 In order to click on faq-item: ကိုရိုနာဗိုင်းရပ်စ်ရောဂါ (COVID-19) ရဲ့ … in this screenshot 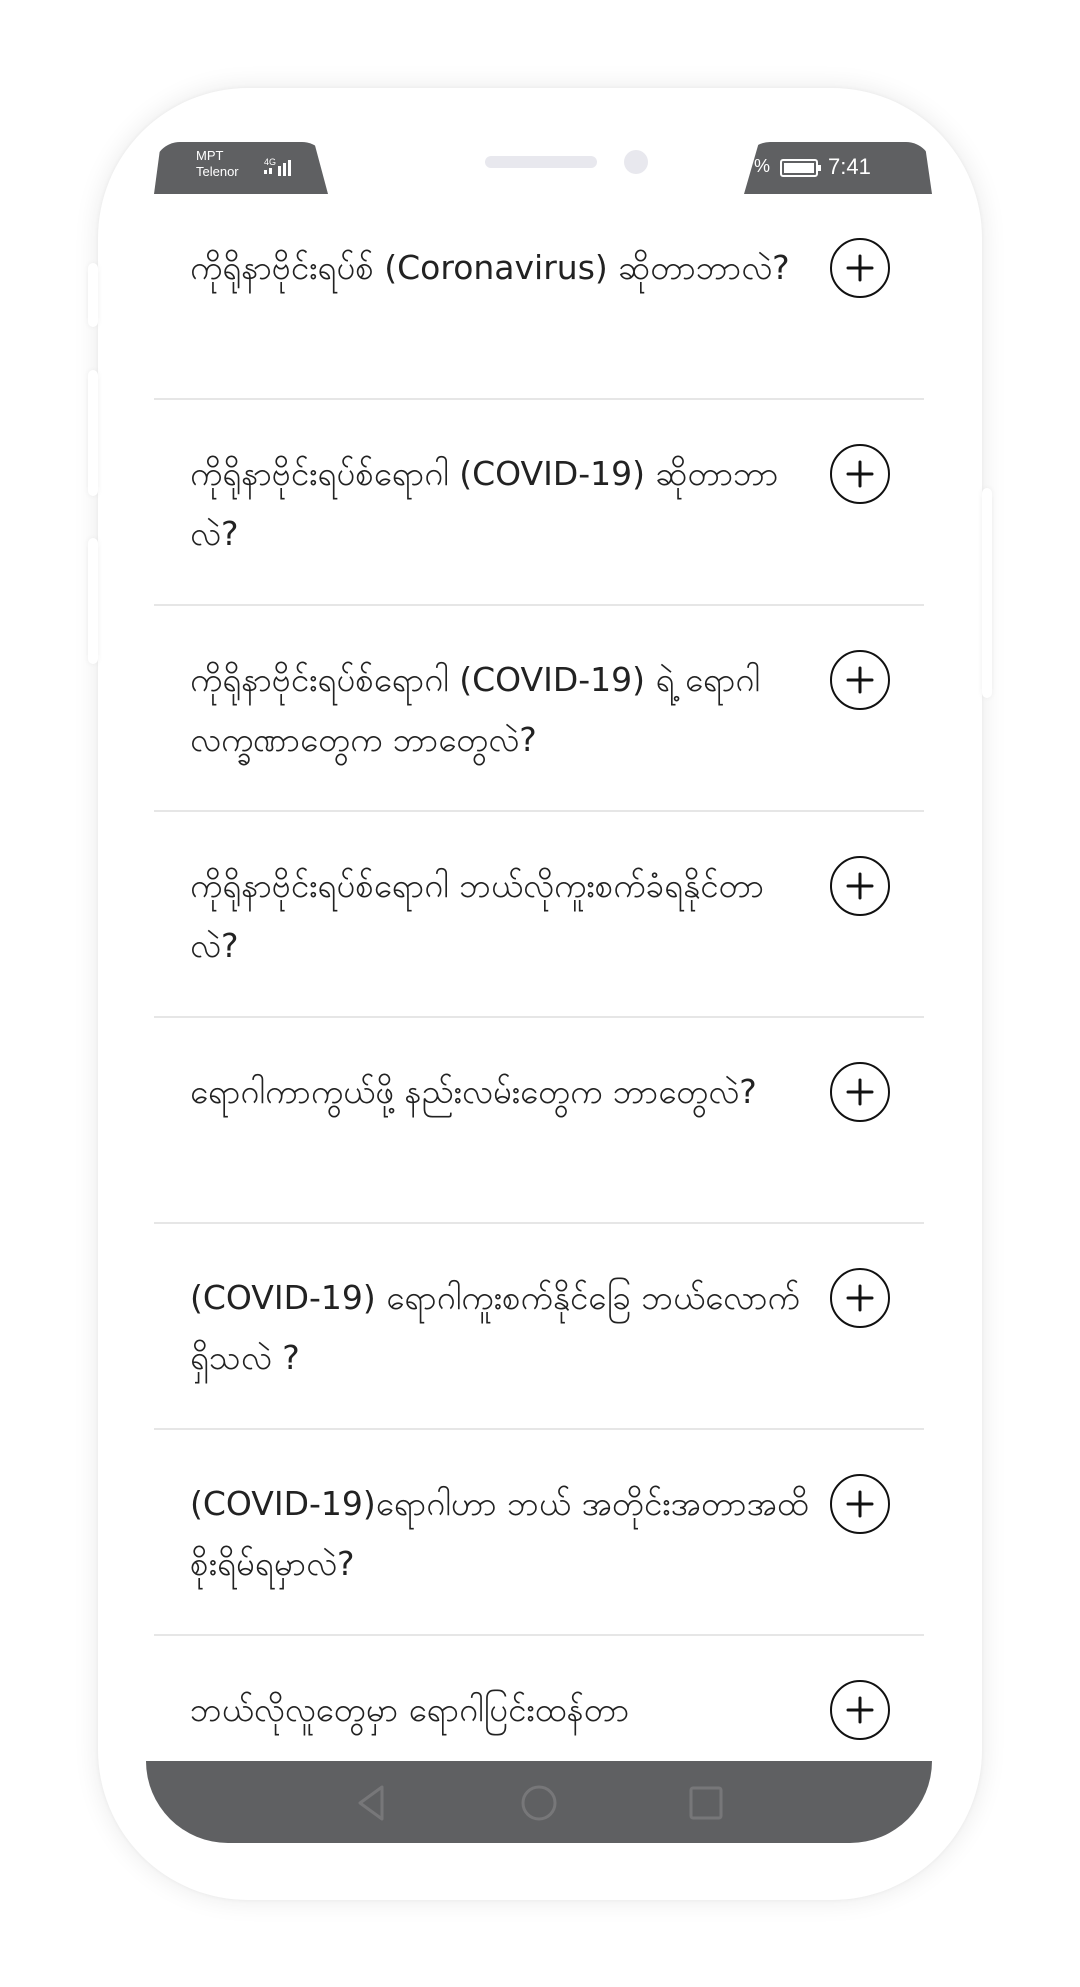, I will do `click(539, 709)`.